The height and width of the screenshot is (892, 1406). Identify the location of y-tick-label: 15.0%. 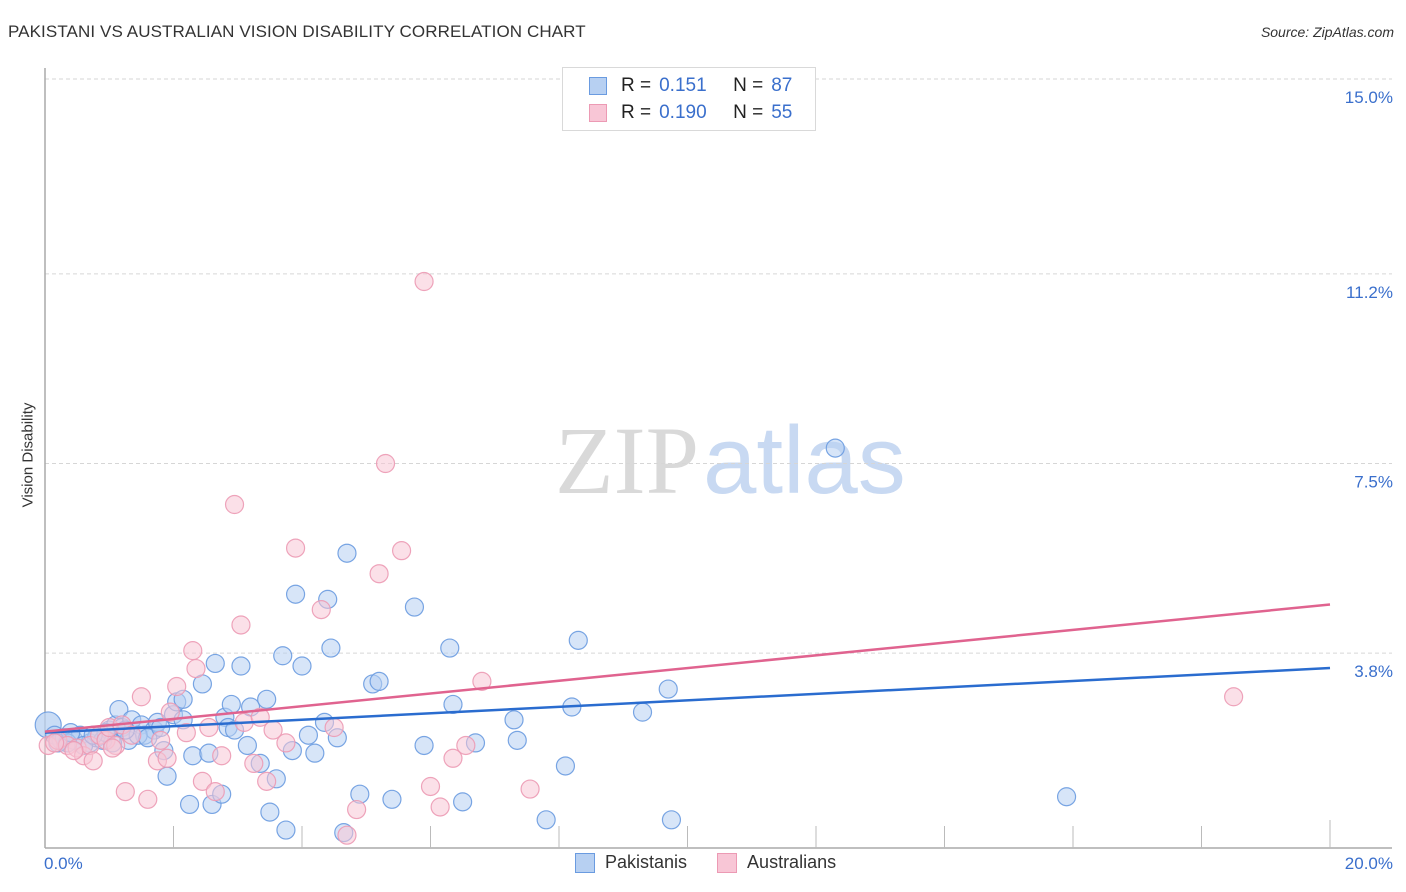
(1369, 97).